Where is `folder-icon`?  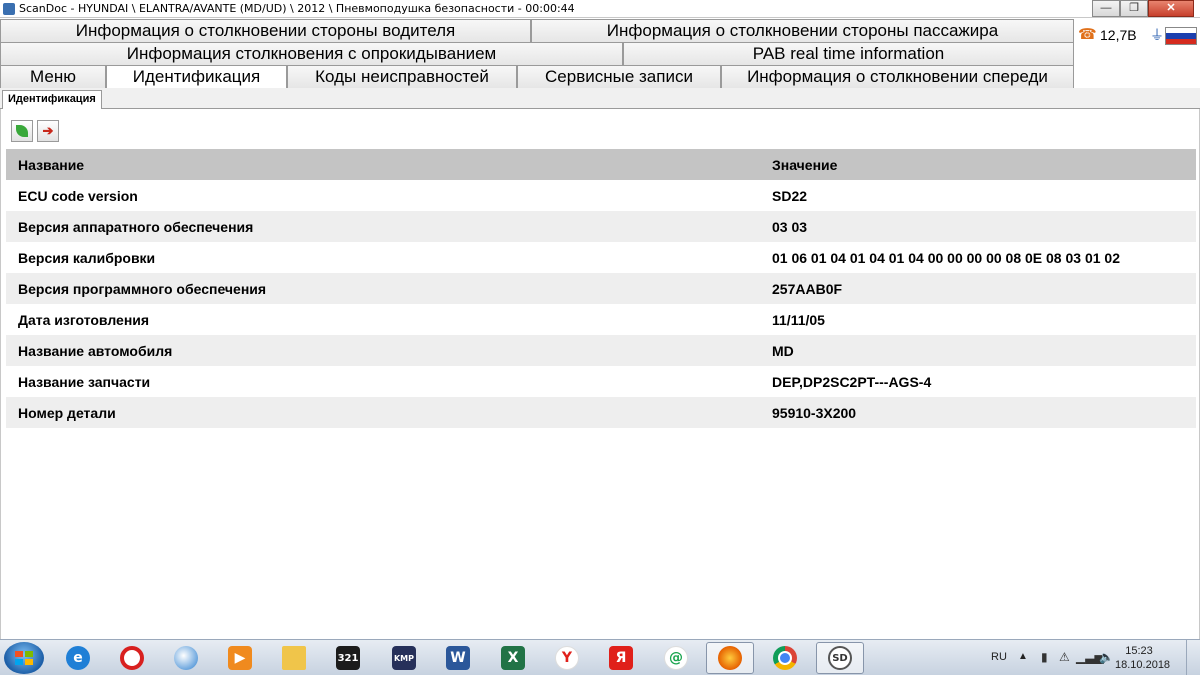 folder-icon is located at coordinates (294, 658).